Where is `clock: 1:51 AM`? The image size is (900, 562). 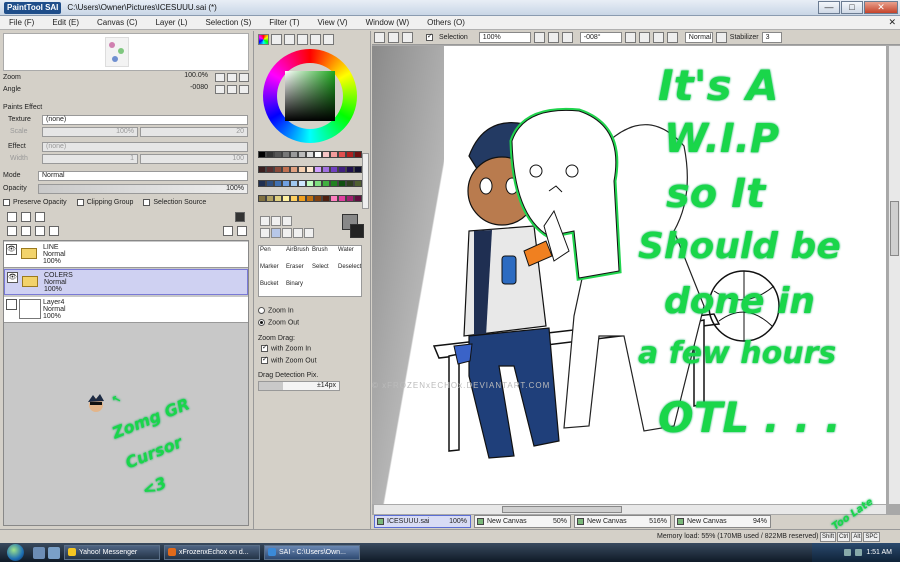
clock: 1:51 AM is located at coordinates (879, 552).